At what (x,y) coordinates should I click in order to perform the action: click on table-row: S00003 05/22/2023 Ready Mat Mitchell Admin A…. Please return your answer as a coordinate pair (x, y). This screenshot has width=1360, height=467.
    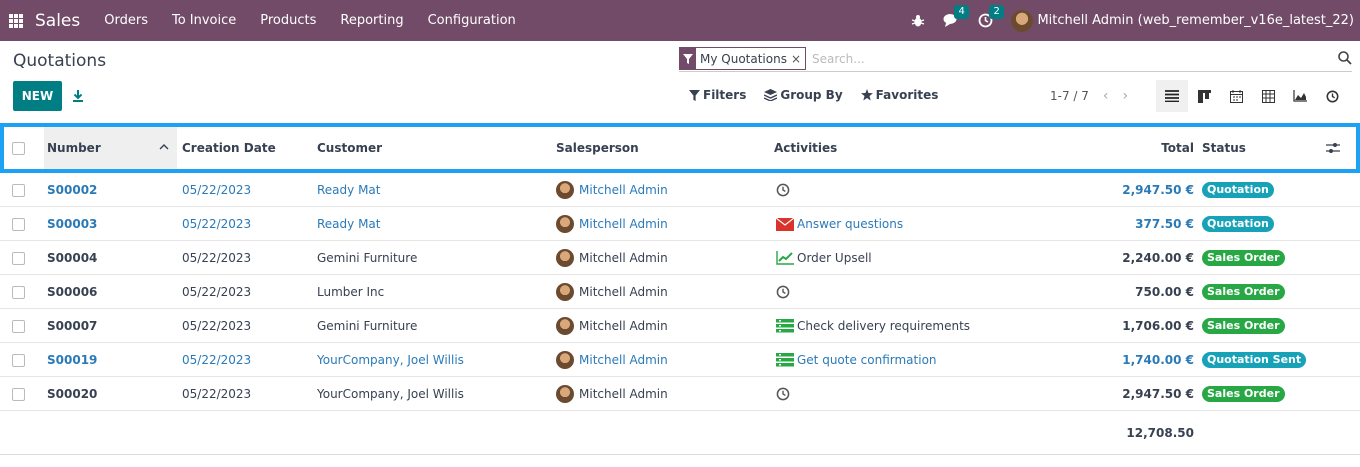
    Looking at the image, I should click on (680, 224).